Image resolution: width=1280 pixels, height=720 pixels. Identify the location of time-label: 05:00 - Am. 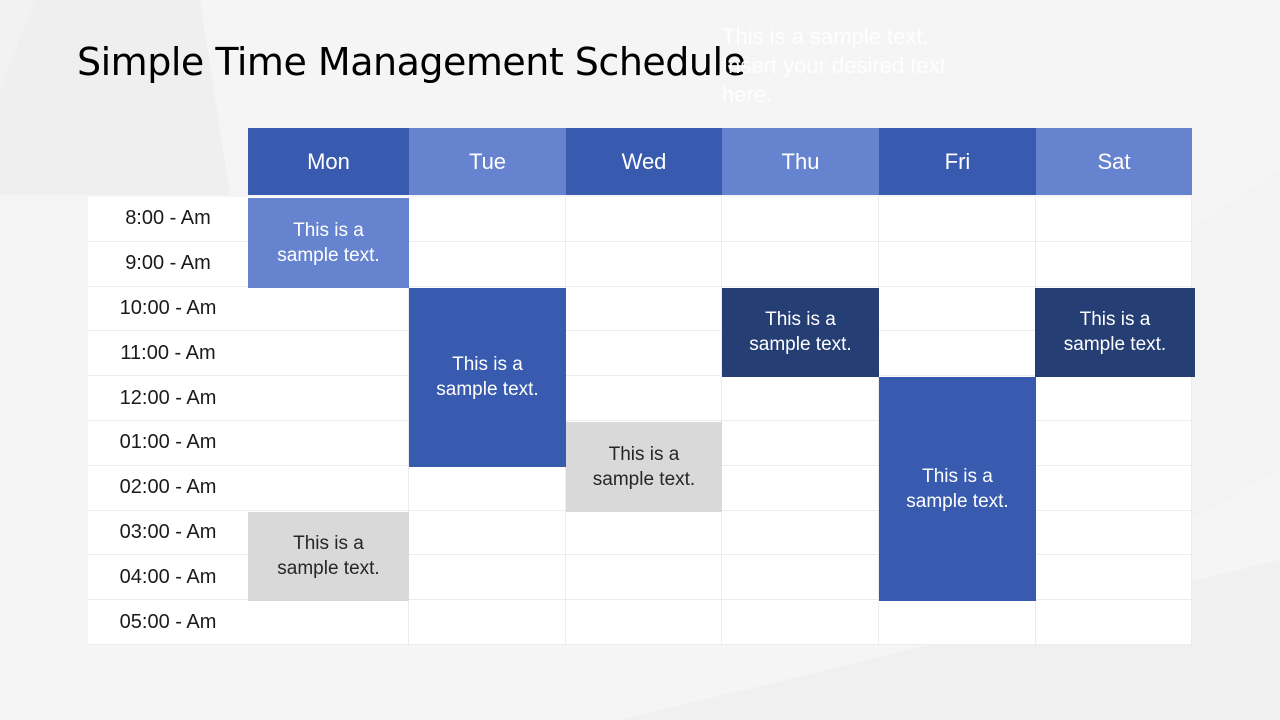
(168, 622).